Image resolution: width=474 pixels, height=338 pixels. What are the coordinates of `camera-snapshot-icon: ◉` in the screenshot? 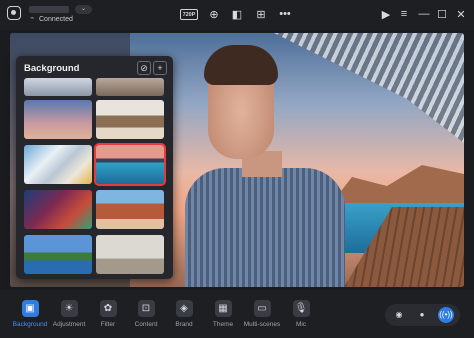 It's located at (399, 315).